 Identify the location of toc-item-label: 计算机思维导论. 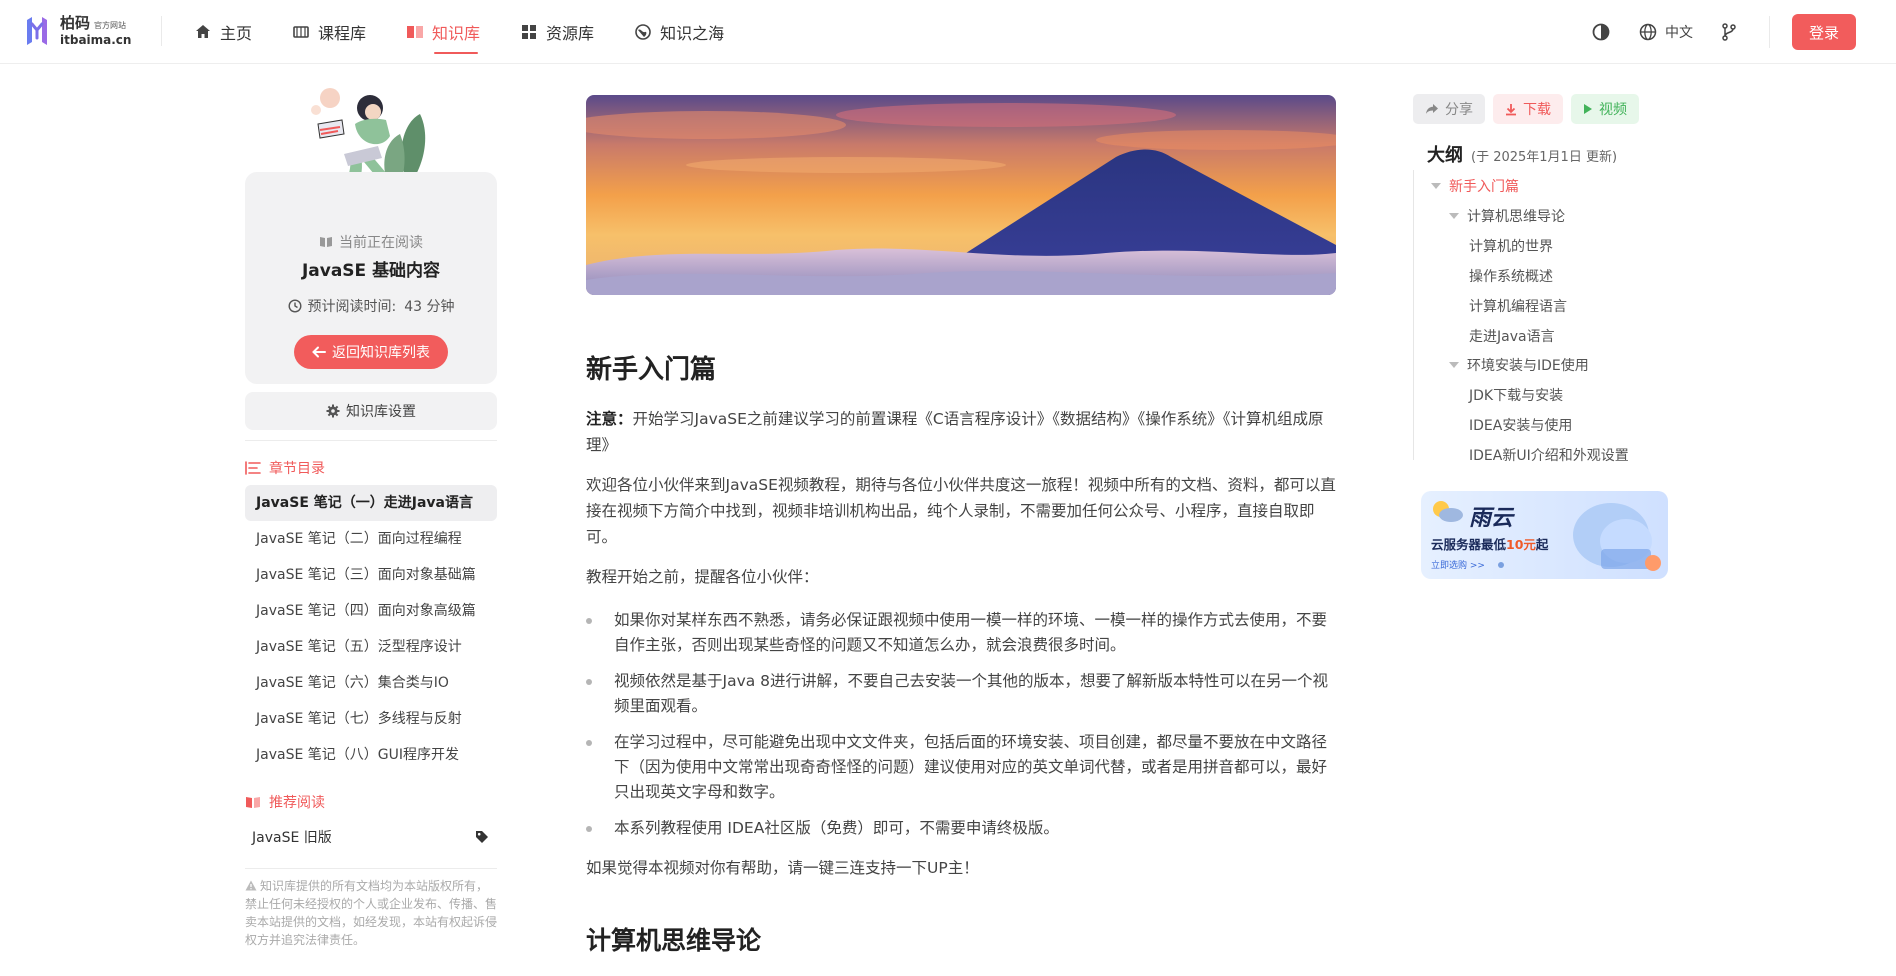
(1516, 217).